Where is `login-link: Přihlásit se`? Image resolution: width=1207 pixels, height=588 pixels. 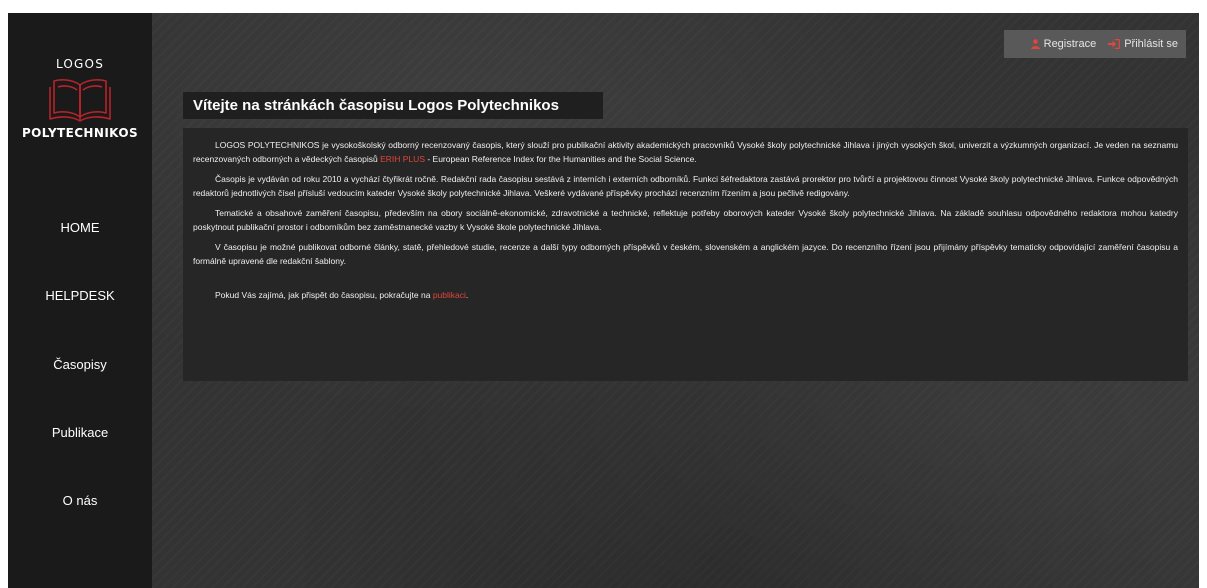 login-link: Přihlásit se is located at coordinates (1143, 44).